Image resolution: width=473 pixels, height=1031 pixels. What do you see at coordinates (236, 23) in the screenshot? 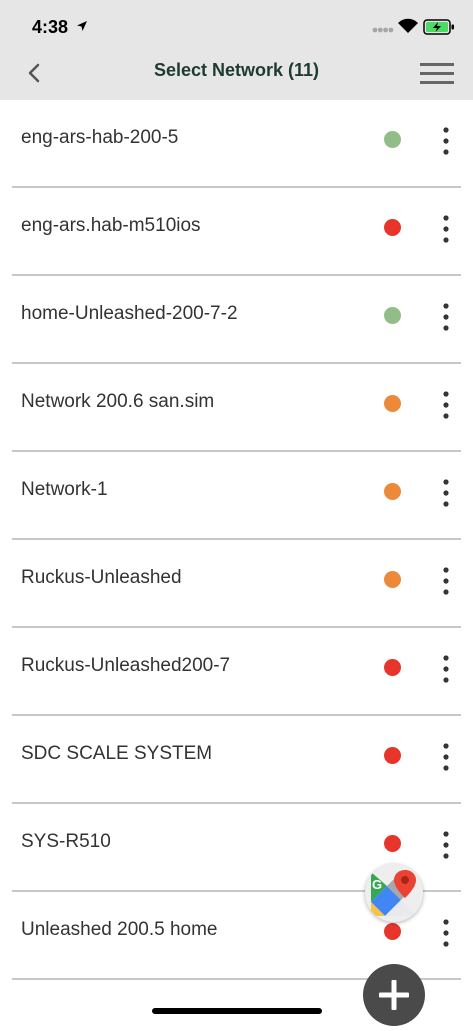
I see `status-bar: 4:38` at bounding box center [236, 23].